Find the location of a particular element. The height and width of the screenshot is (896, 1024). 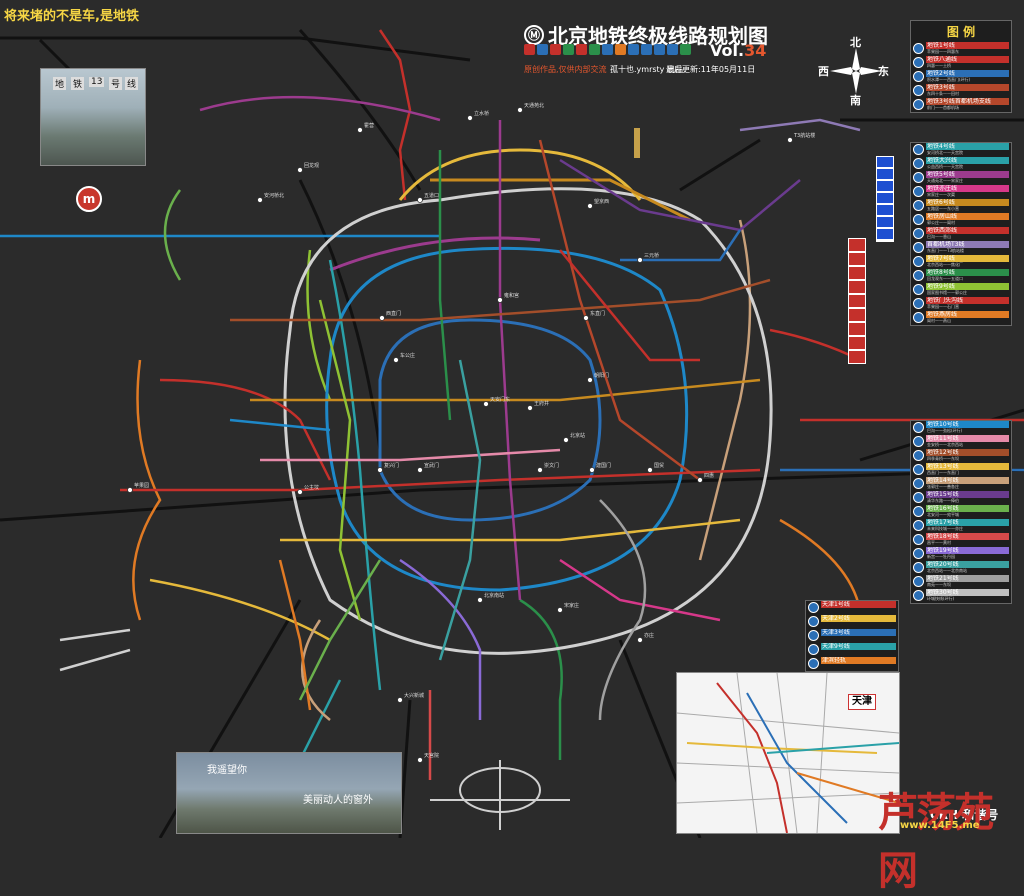

legend-group-tianjin: 天津1号线天津2号线天津3号线天津9号线津滨轻轨 is located at coordinates (852, 635).